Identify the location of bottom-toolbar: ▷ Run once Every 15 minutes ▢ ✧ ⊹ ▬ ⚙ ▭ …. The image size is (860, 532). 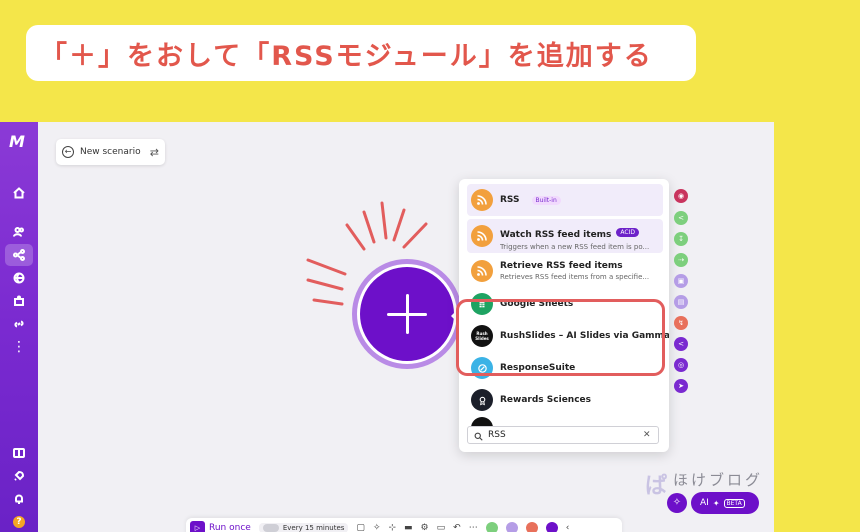
(404, 525).